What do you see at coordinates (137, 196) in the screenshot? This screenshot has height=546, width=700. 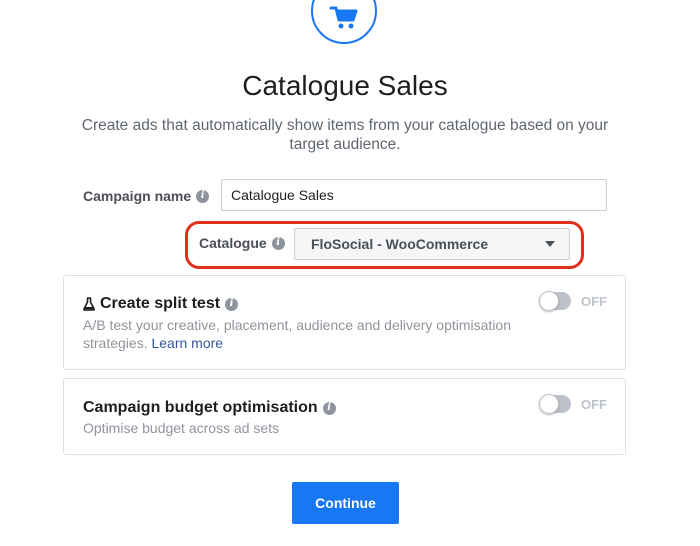 I see `campaign-name-label: Campaign name` at bounding box center [137, 196].